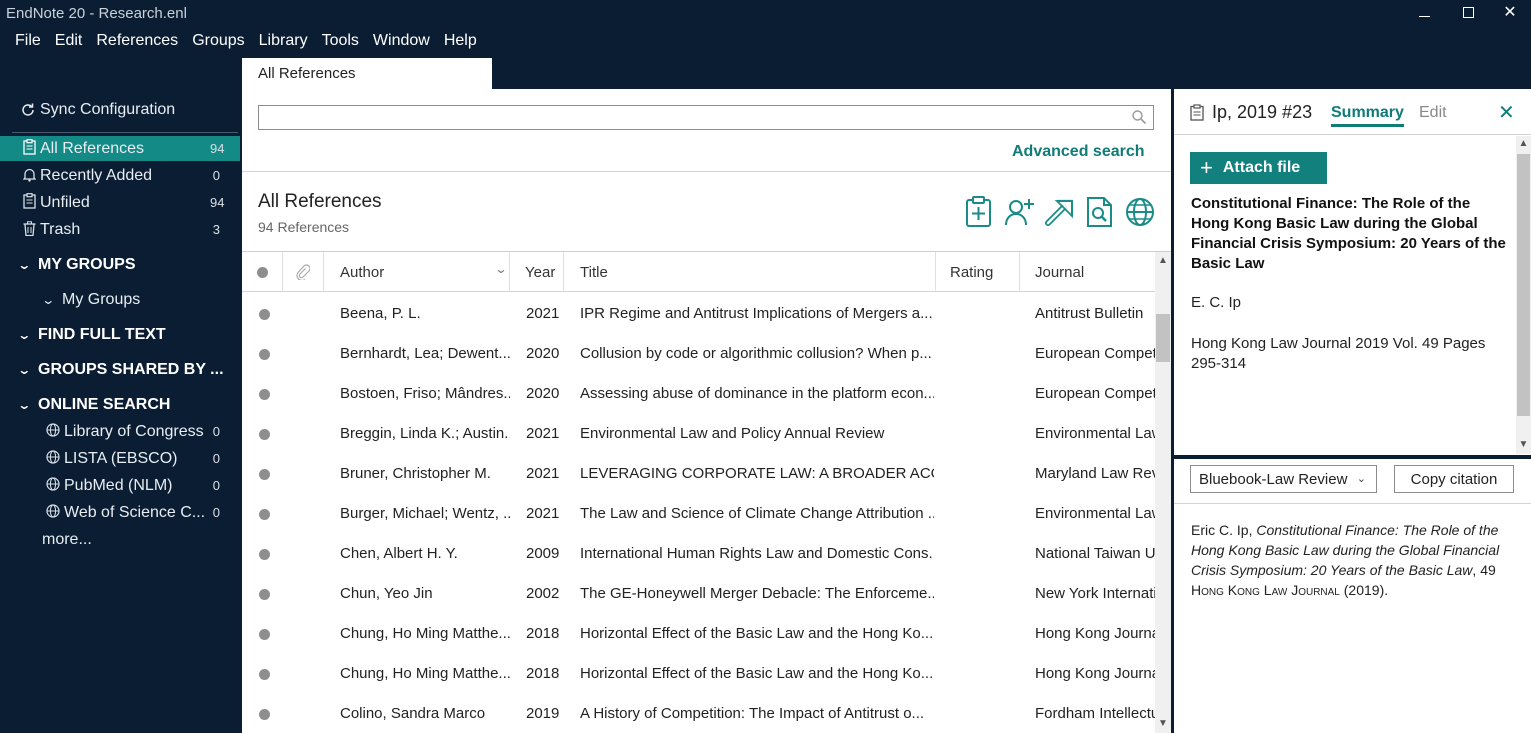 This screenshot has height=733, width=1531. What do you see at coordinates (125, 132) in the screenshot?
I see `divider` at bounding box center [125, 132].